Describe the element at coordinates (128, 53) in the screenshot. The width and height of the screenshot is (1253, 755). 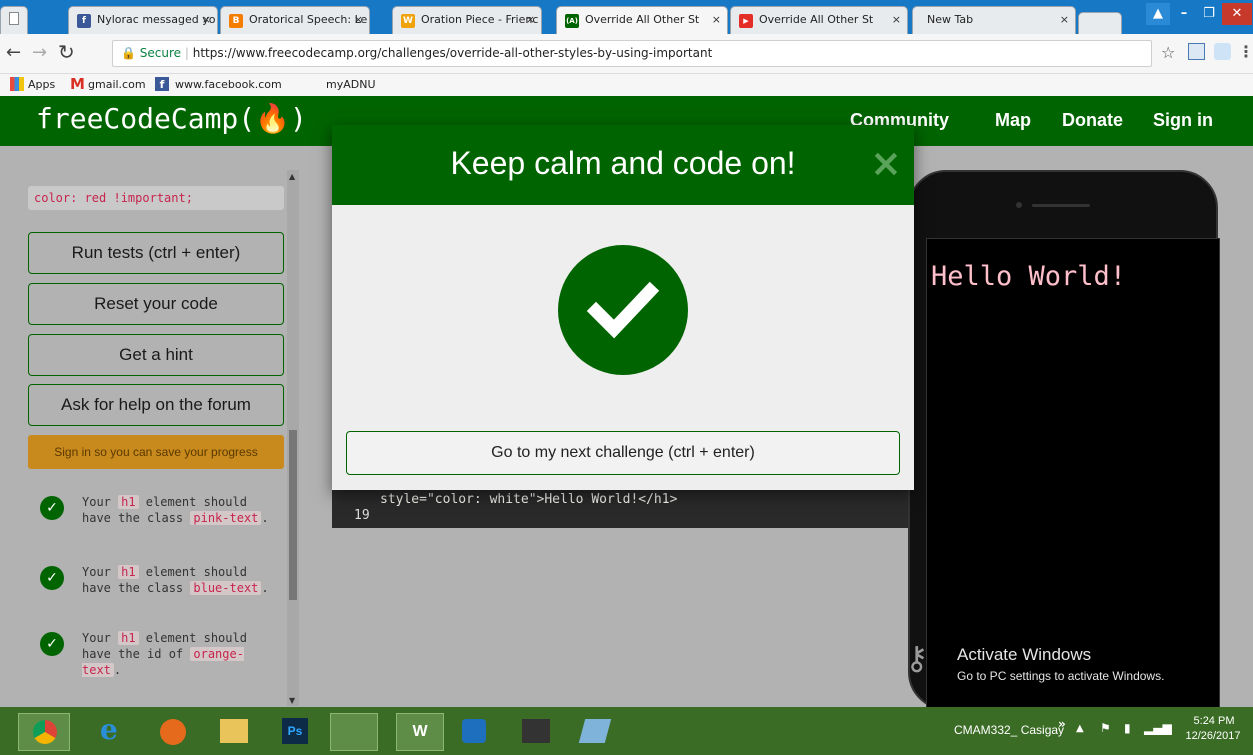
I see `lock-icon: 🔒` at that location.